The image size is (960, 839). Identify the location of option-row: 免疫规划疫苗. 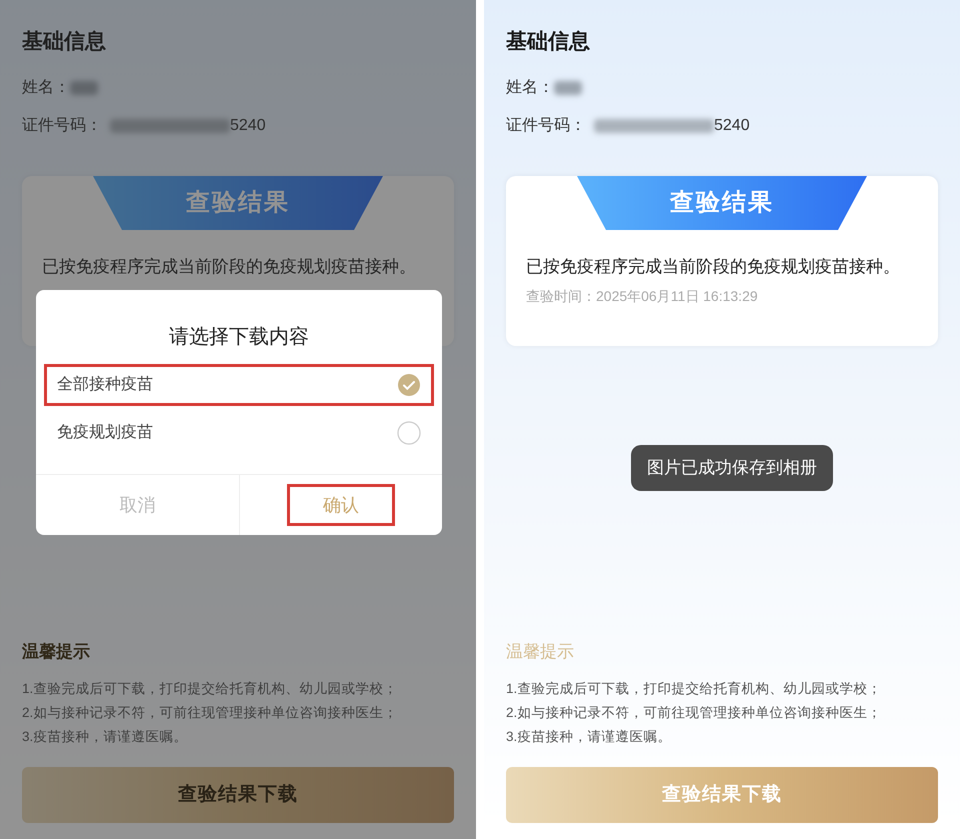
(239, 433).